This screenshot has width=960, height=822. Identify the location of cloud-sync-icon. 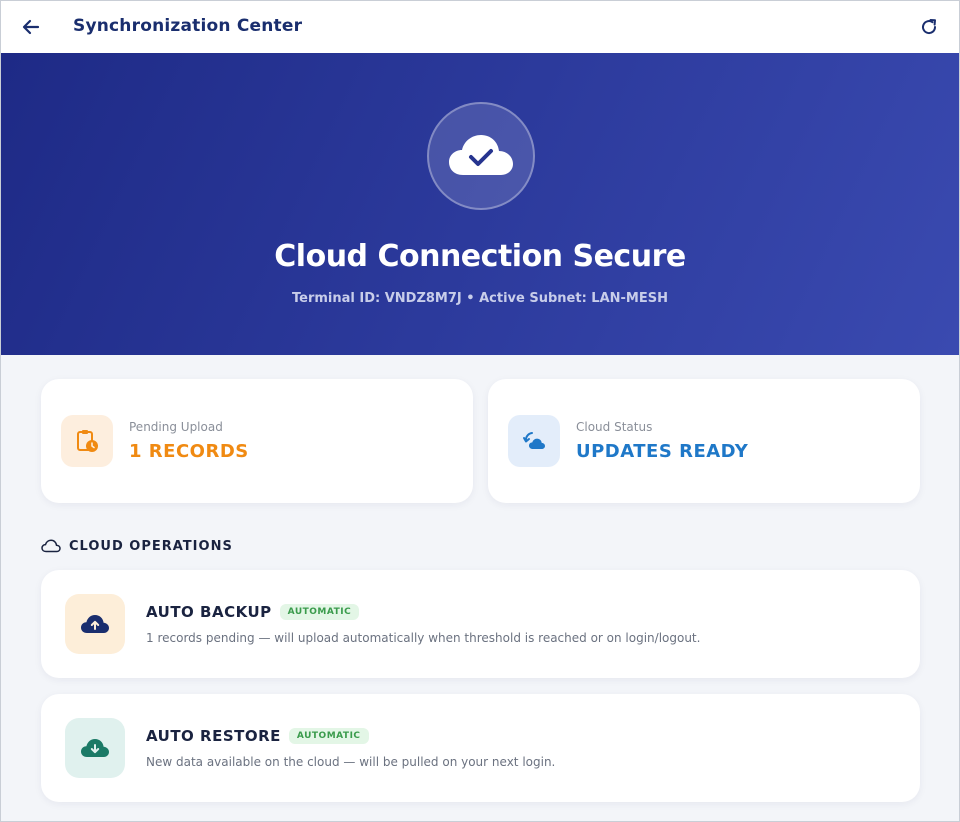
(534, 440).